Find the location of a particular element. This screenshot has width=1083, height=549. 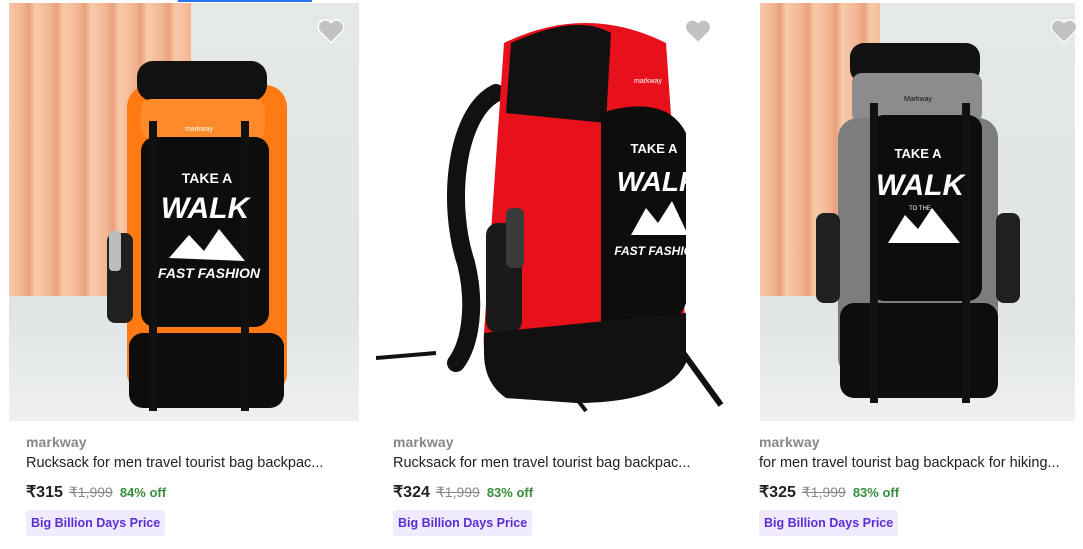

discount-label: 84% off is located at coordinates (143, 492).